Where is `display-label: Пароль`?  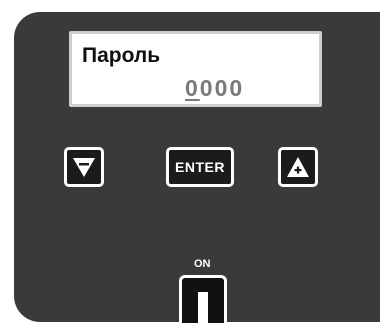
display-label: Пароль is located at coordinates (121, 55).